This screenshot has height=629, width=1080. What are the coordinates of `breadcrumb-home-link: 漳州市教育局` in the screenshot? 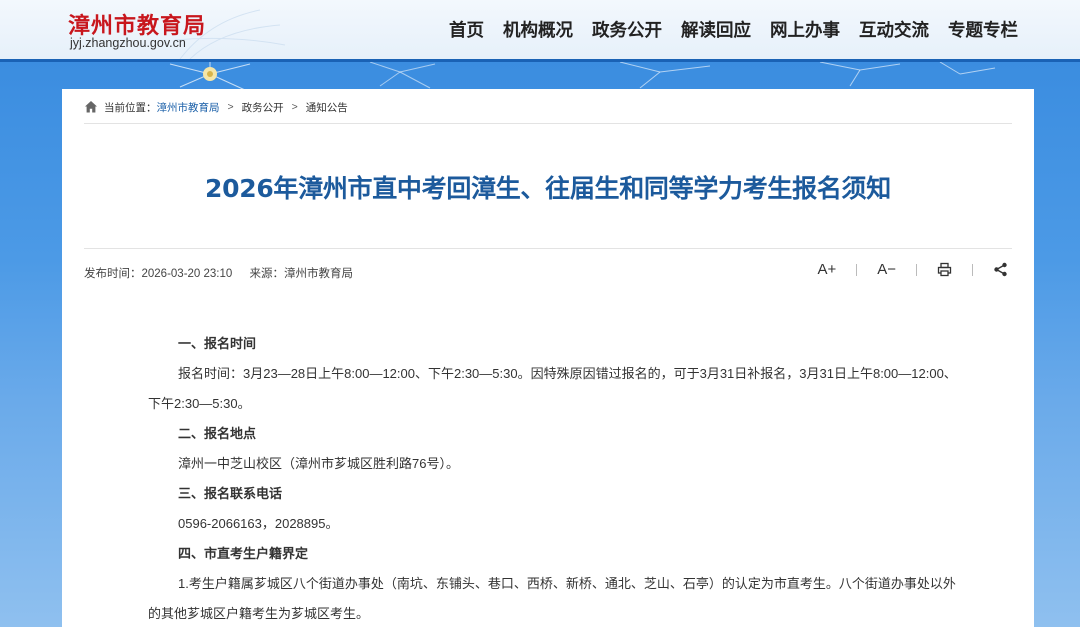 It's located at (188, 107).